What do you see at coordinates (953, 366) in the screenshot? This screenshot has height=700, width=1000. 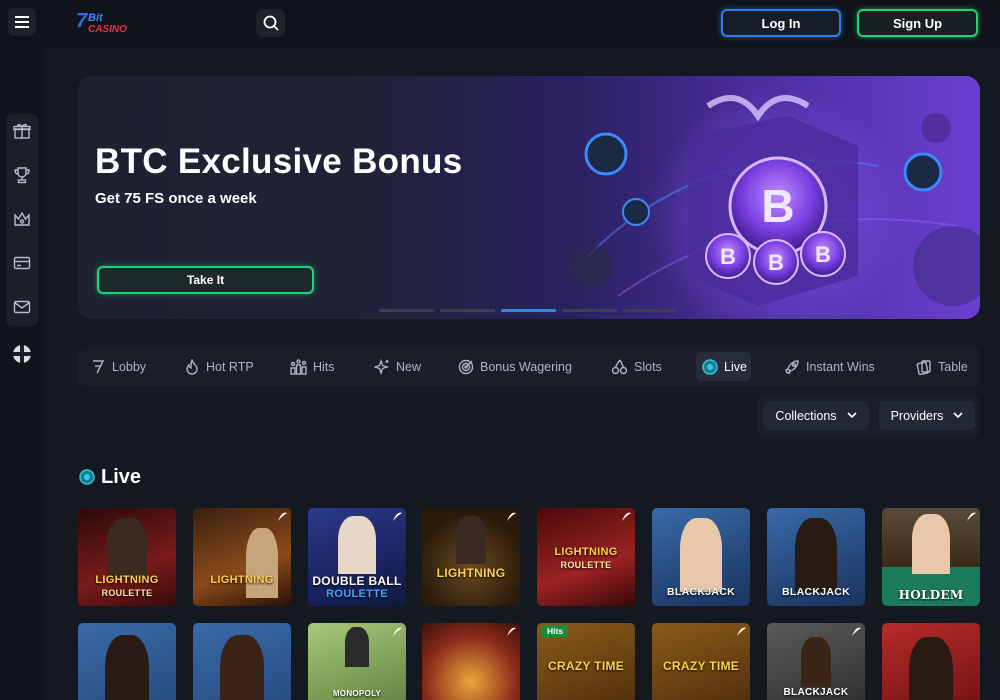 I see `category-label: Table` at bounding box center [953, 366].